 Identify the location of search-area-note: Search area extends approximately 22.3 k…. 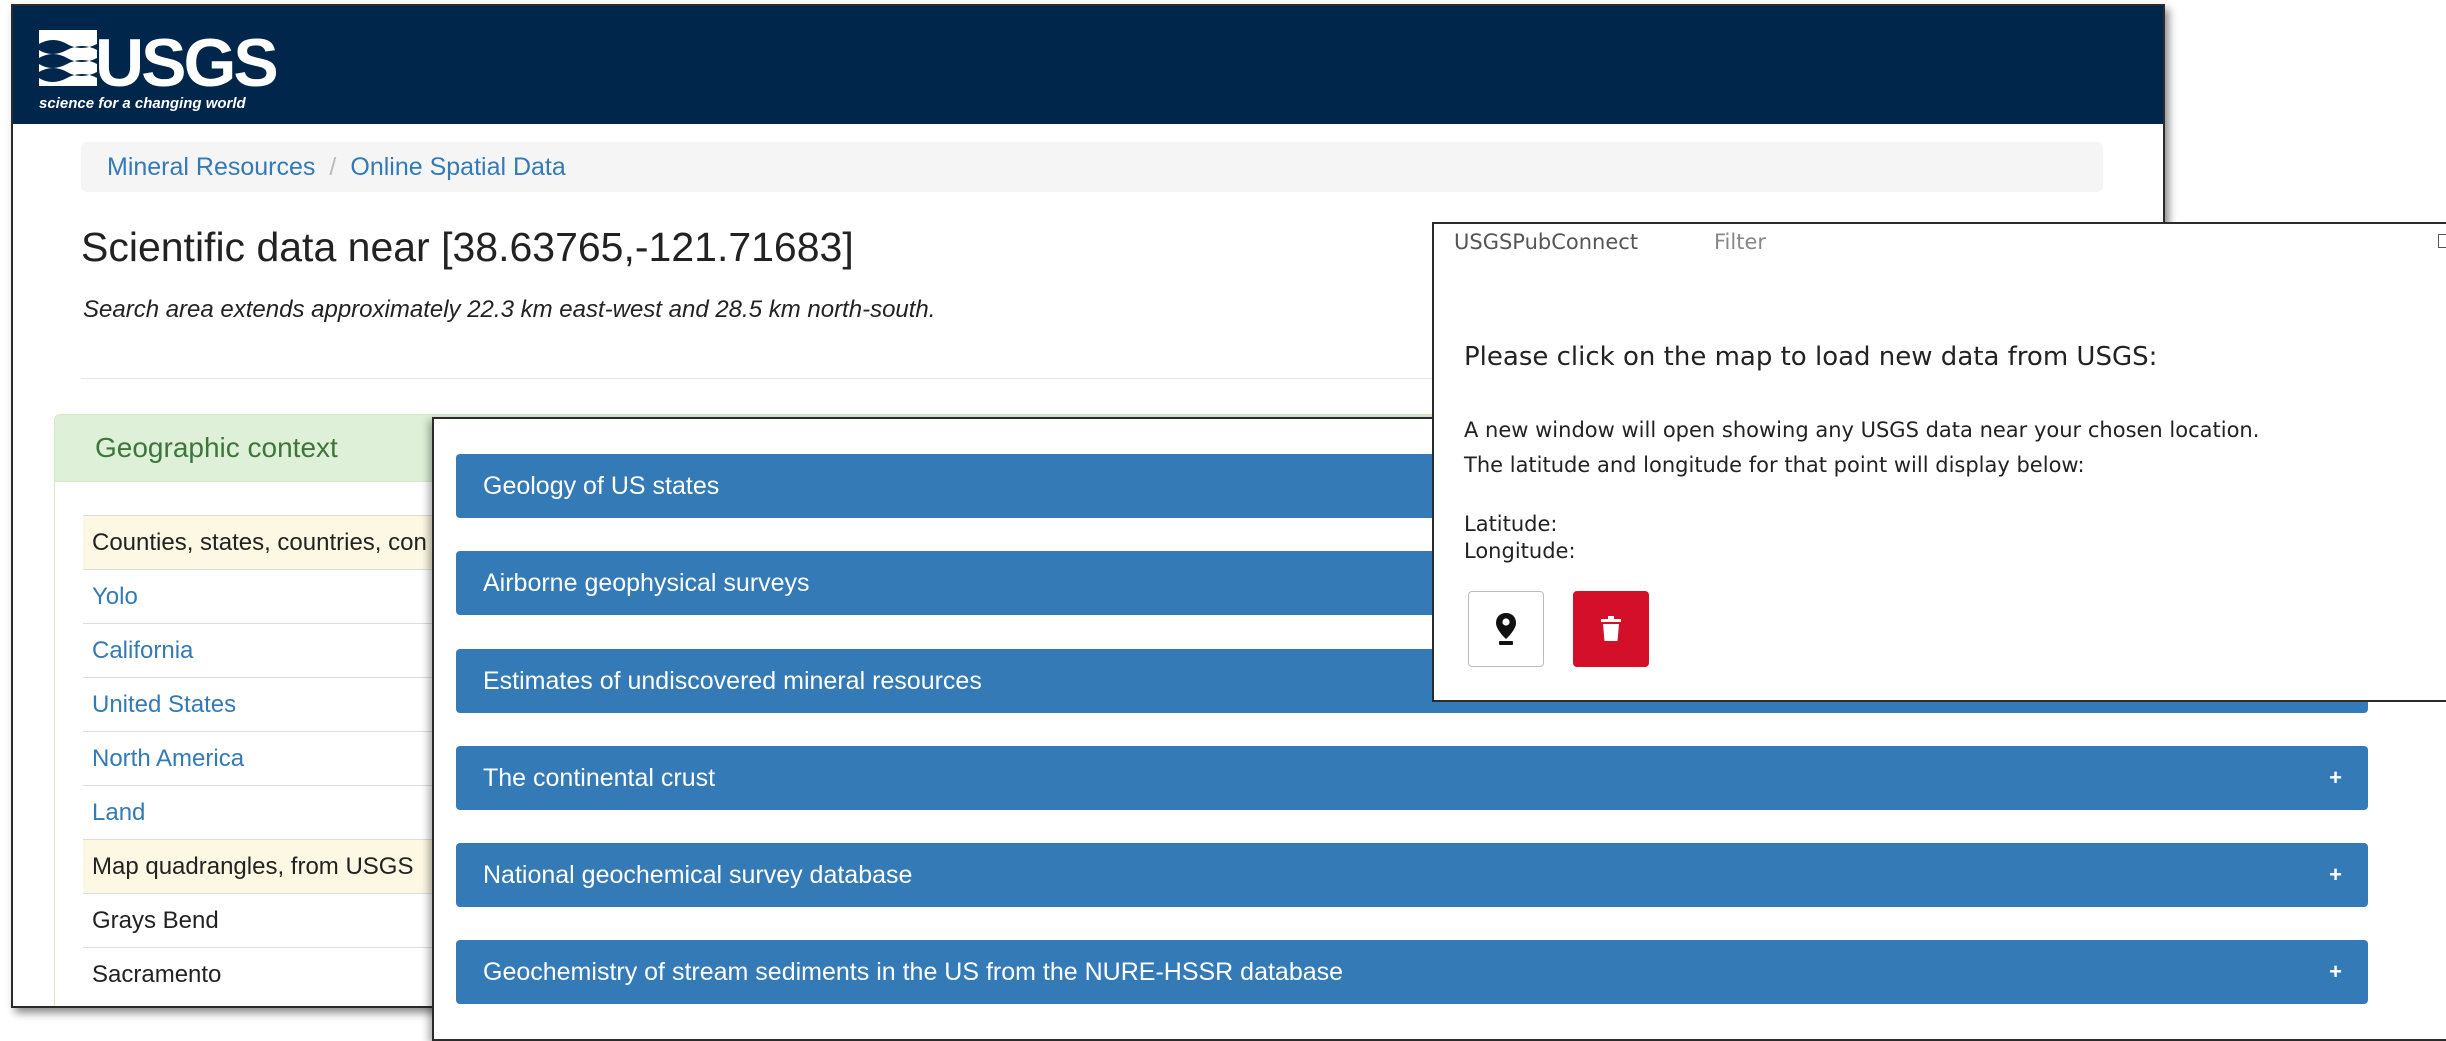
(509, 309).